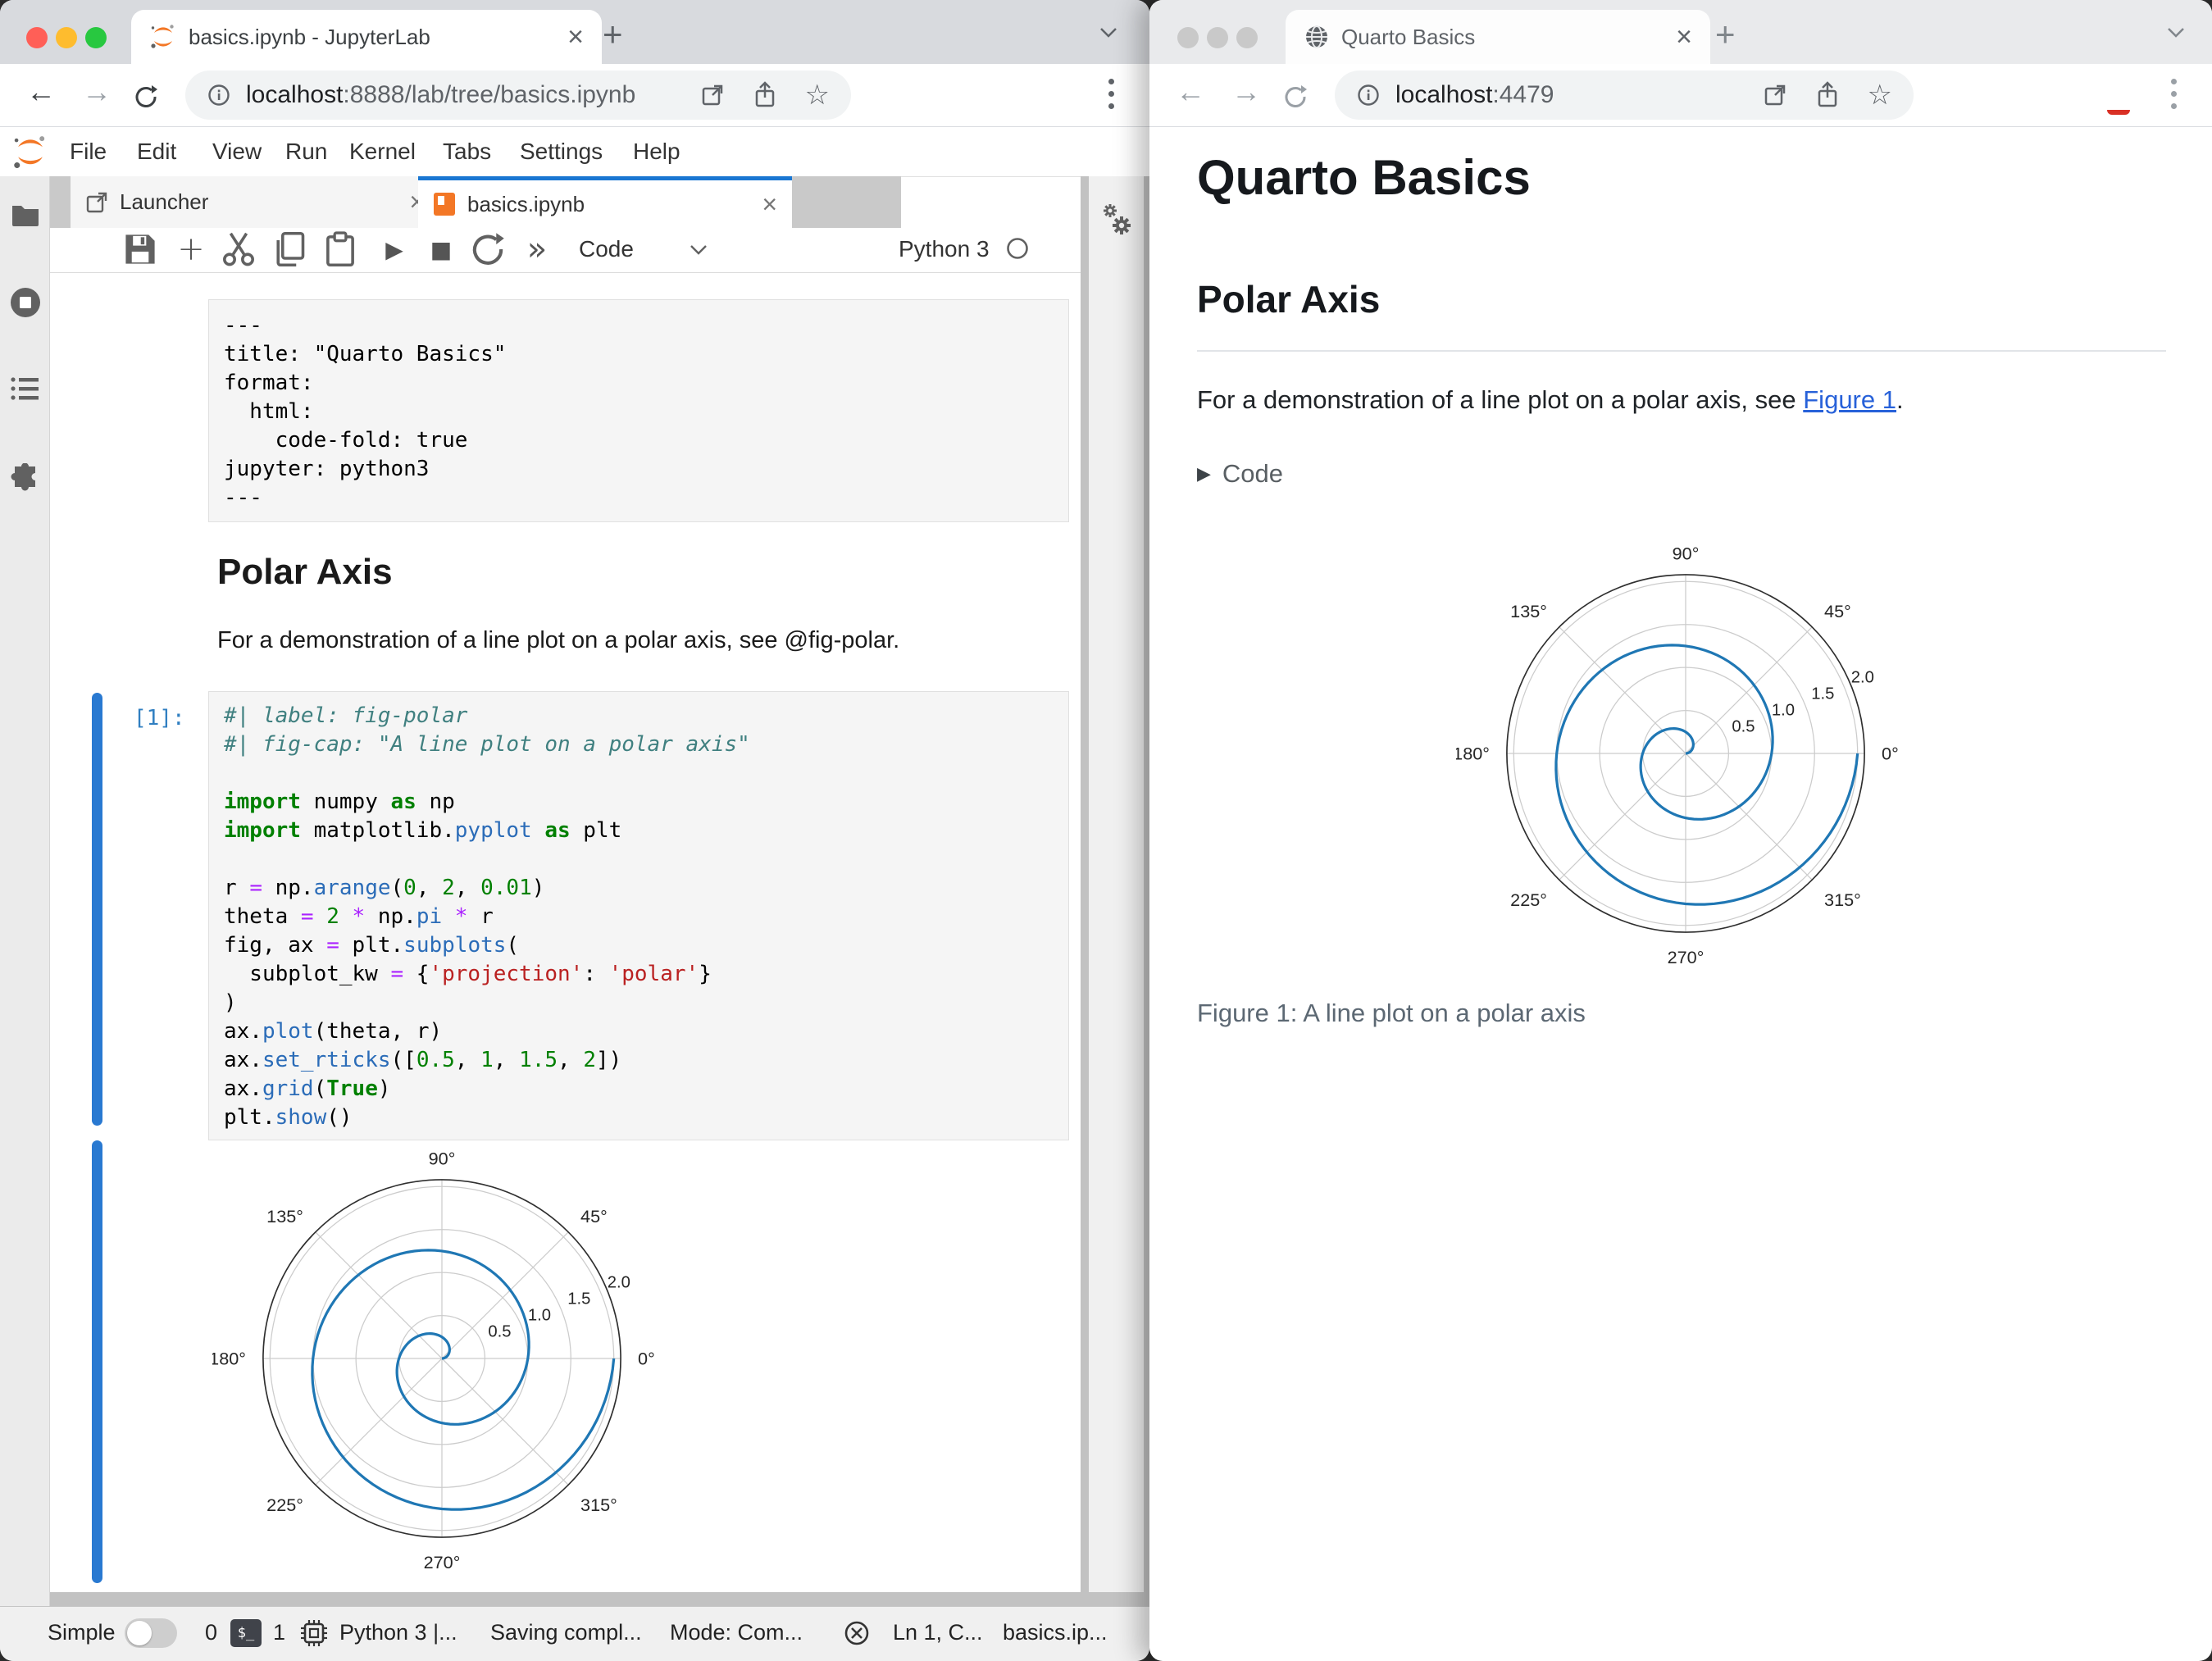 The width and height of the screenshot is (2212, 1661). I want to click on markdown-heading: Polar Axis, so click(305, 572).